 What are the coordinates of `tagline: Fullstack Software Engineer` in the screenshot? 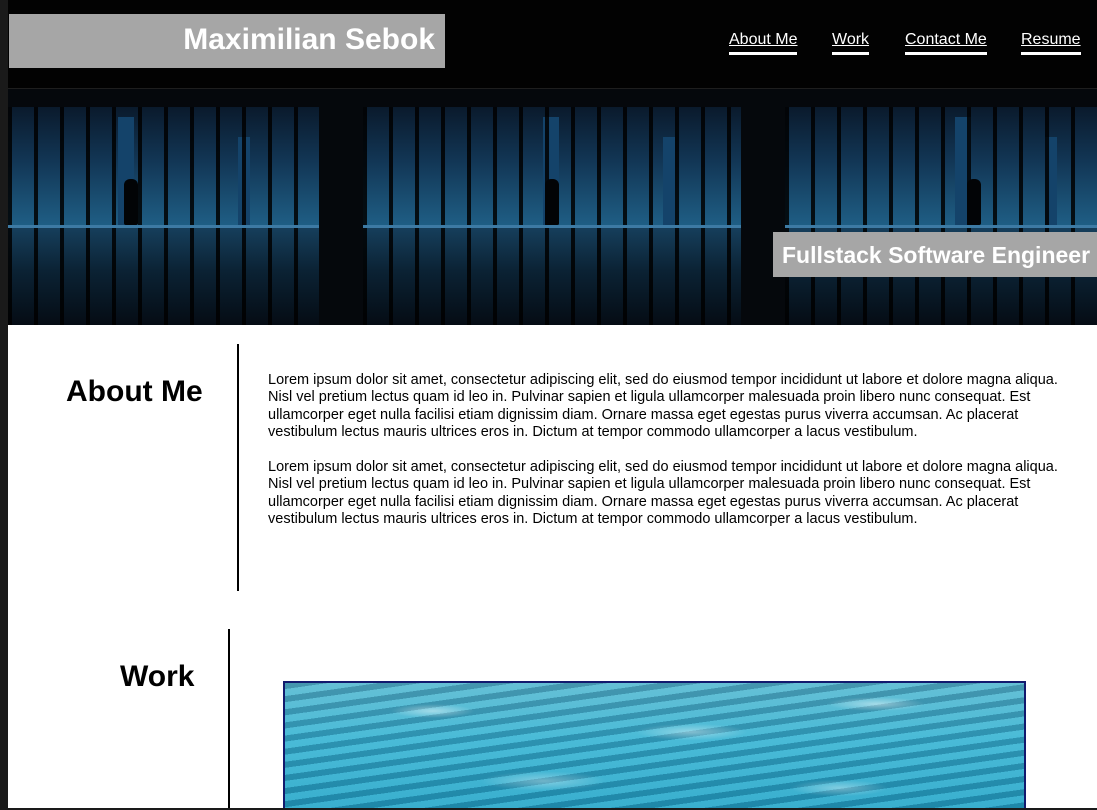 It's located at (936, 255).